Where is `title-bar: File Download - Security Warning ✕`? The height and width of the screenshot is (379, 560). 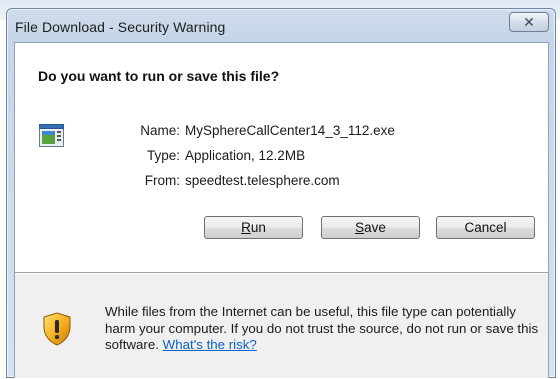
title-bar: File Download - Security Warning ✕ is located at coordinates (281, 25).